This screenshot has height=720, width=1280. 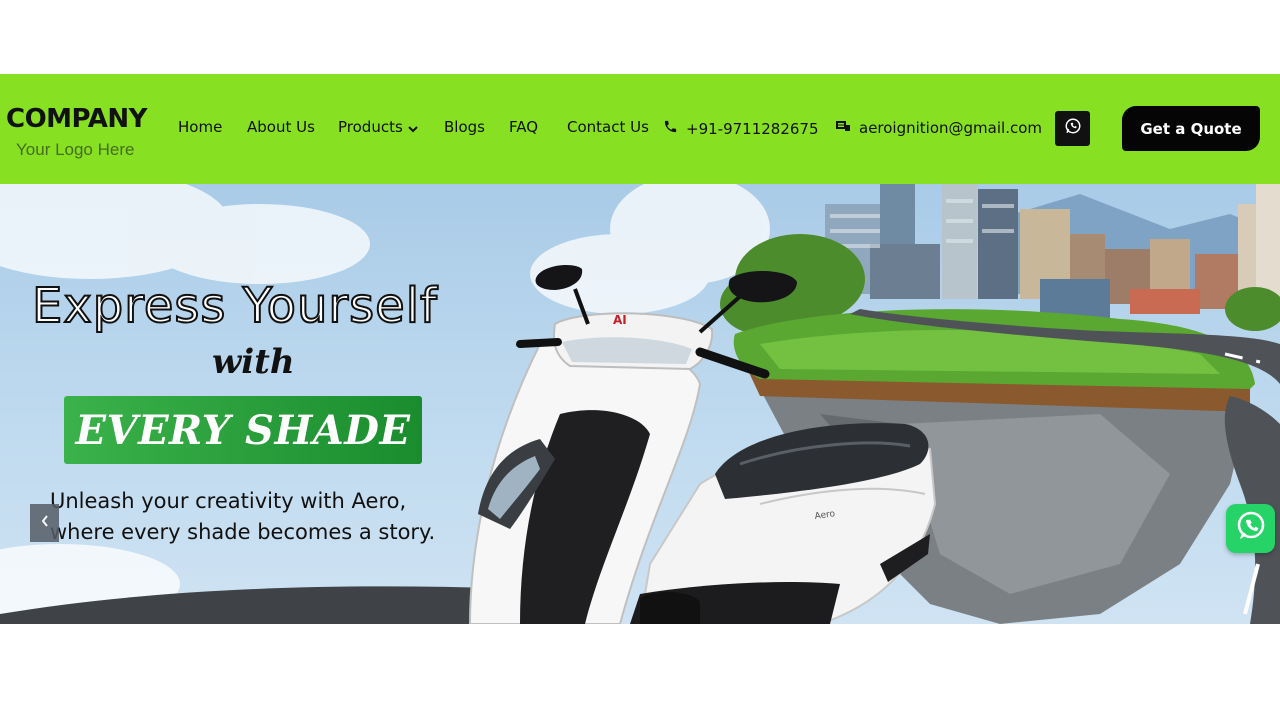 What do you see at coordinates (843, 128) in the screenshot?
I see `email-icon` at bounding box center [843, 128].